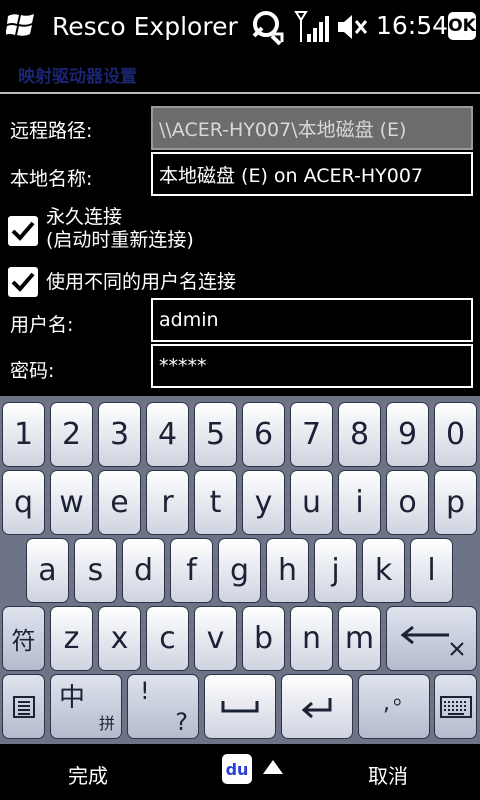  I want to click on key-c: c, so click(167, 638).